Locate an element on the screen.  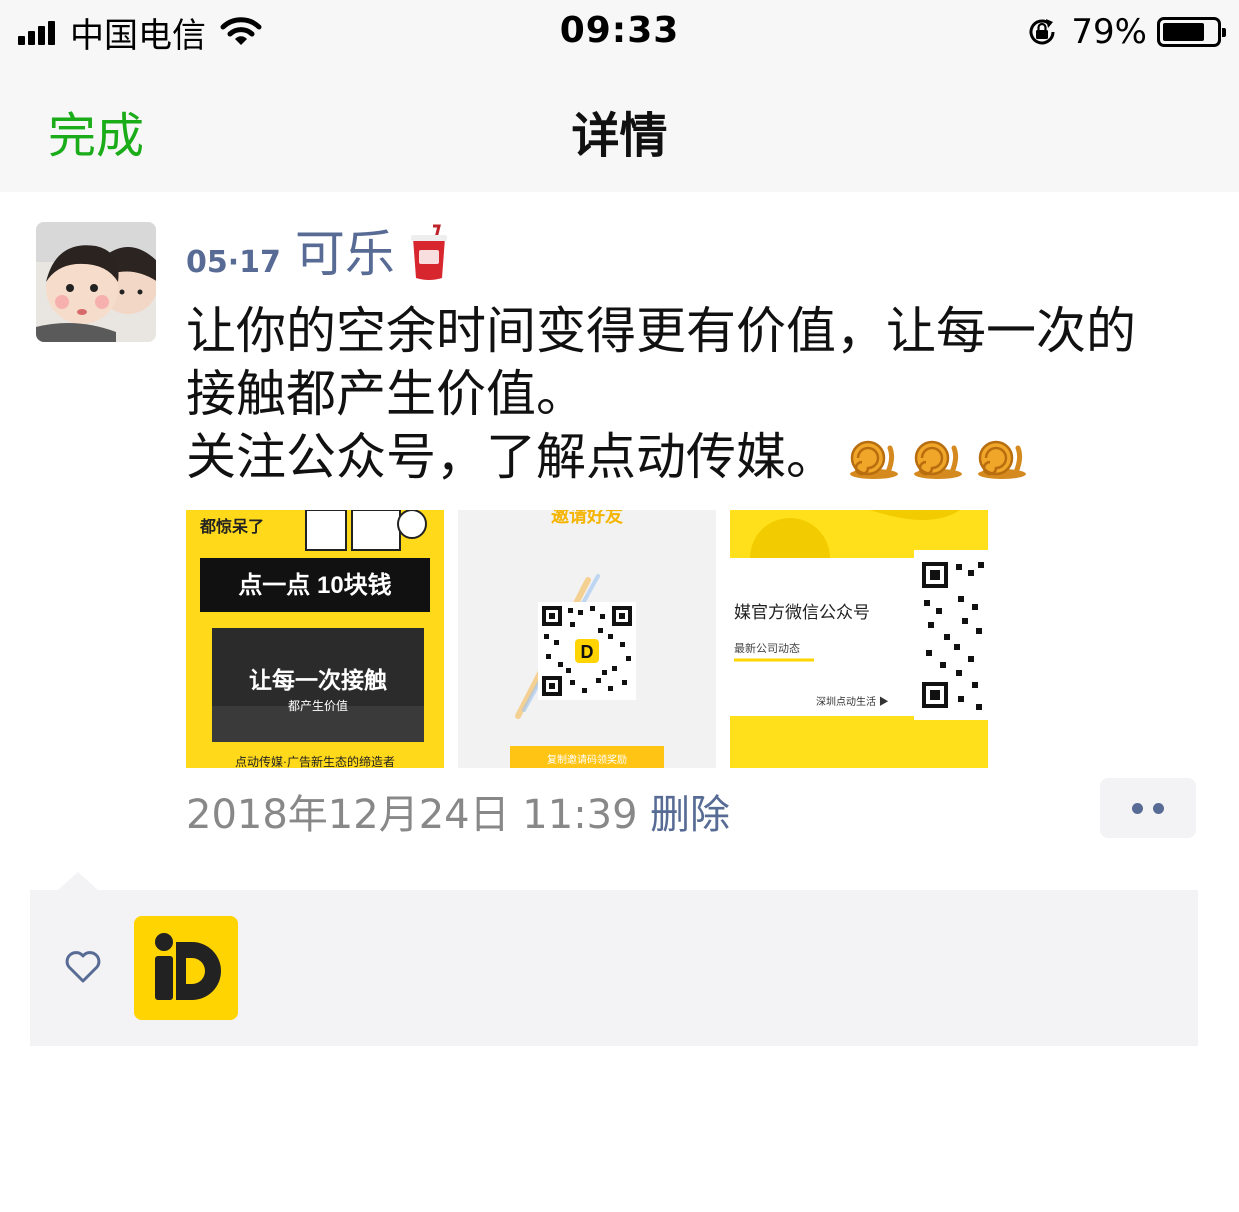
battery-icon is located at coordinates (1191, 32).